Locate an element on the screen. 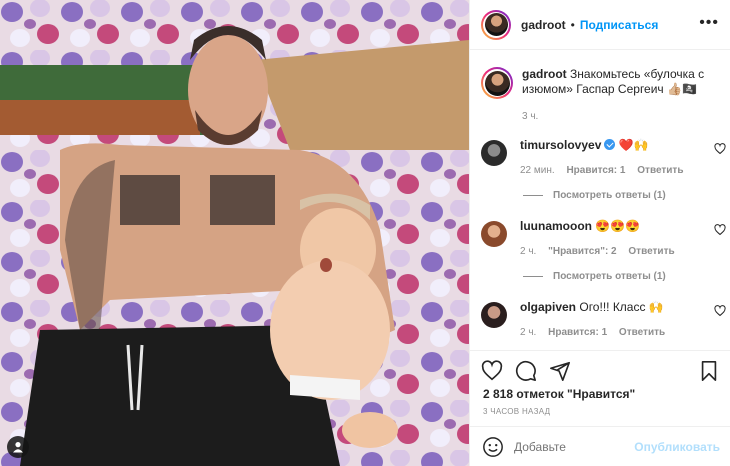 The width and height of the screenshot is (730, 466). follow-button: Подписаться is located at coordinates (619, 25).